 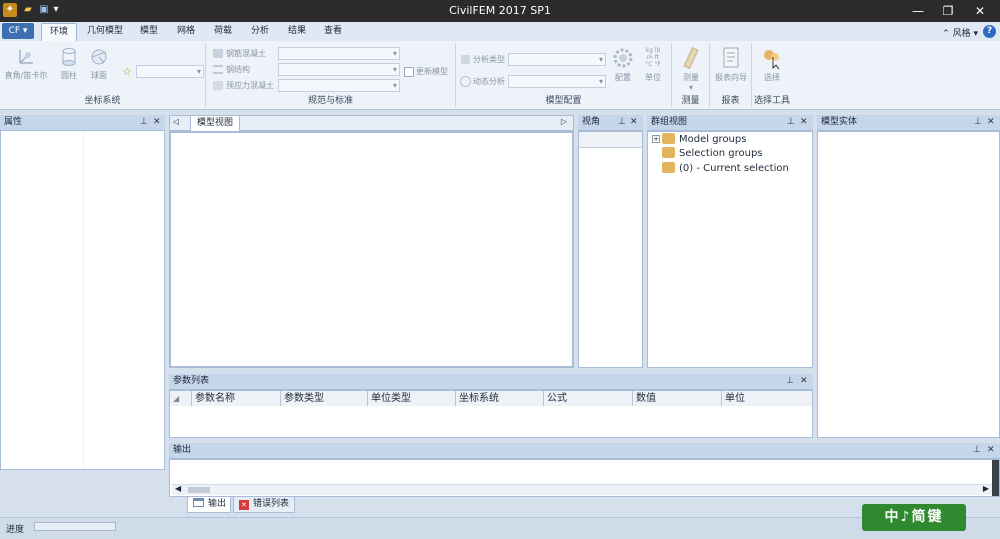 I want to click on close-button: ✕, so click(x=980, y=11).